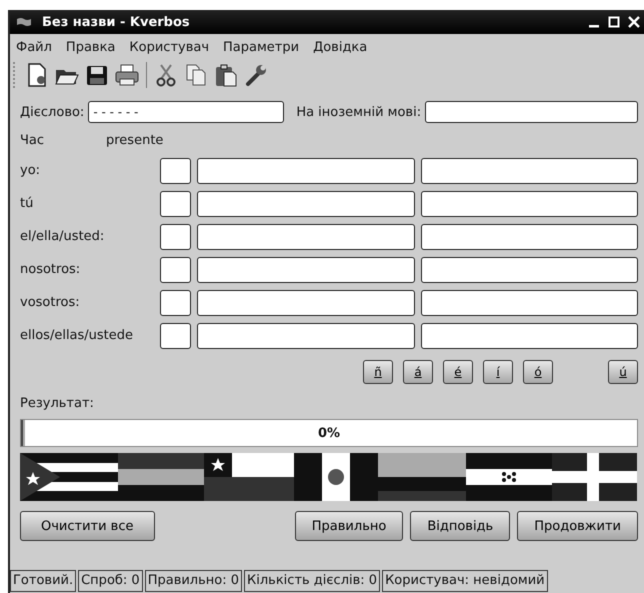 The height and width of the screenshot is (593, 644). Describe the element at coordinates (261, 47) in the screenshot. I see `menu-item: Параметри` at that location.